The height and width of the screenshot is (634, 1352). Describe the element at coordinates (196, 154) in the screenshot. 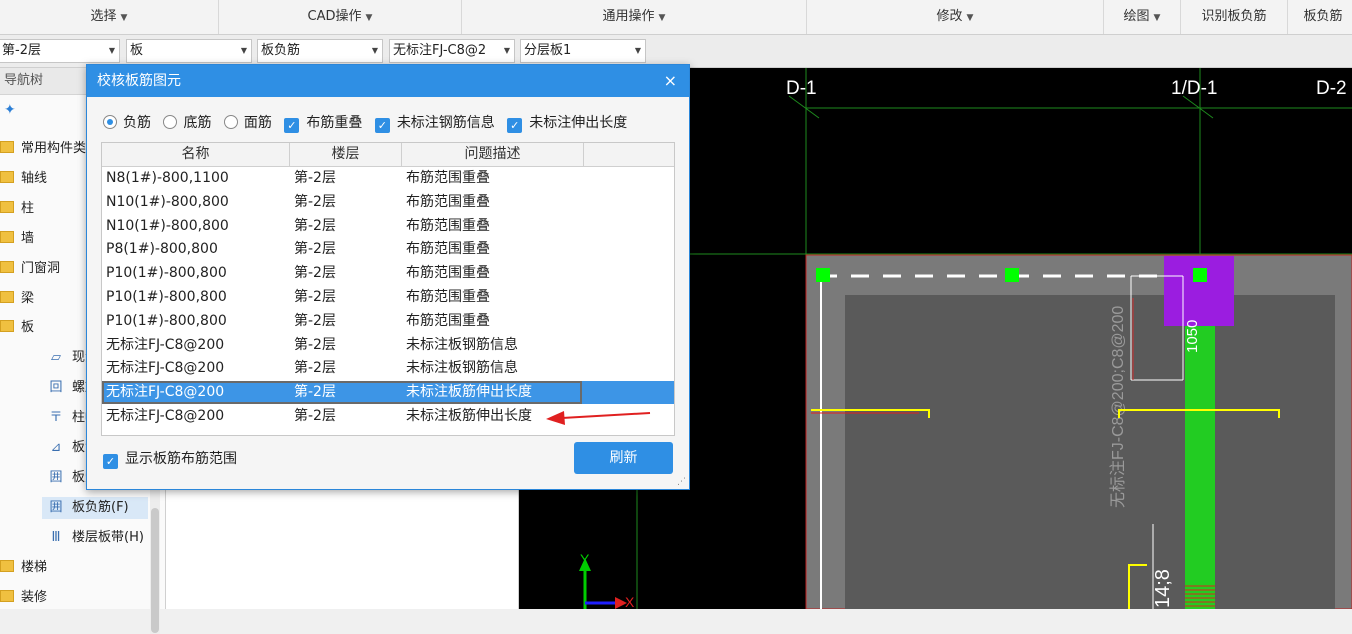

I see `col-header-name: 名称` at that location.